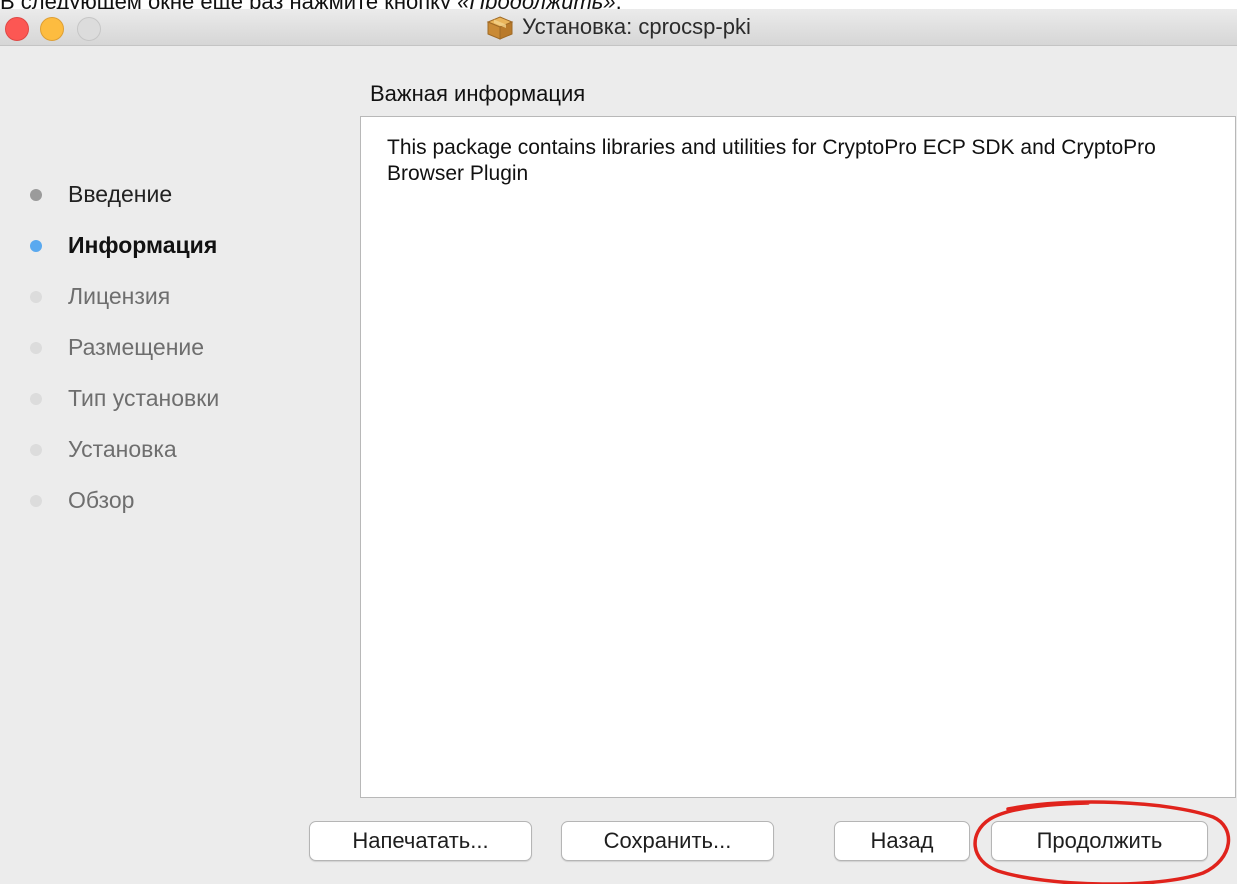 This screenshot has height=884, width=1237. I want to click on step-label: Установка, so click(122, 449).